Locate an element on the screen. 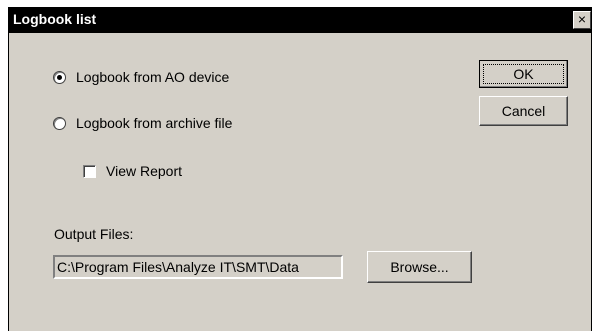  output-path-field: C:\Program Files\Analyze IT\SMT\Data is located at coordinates (198, 267).